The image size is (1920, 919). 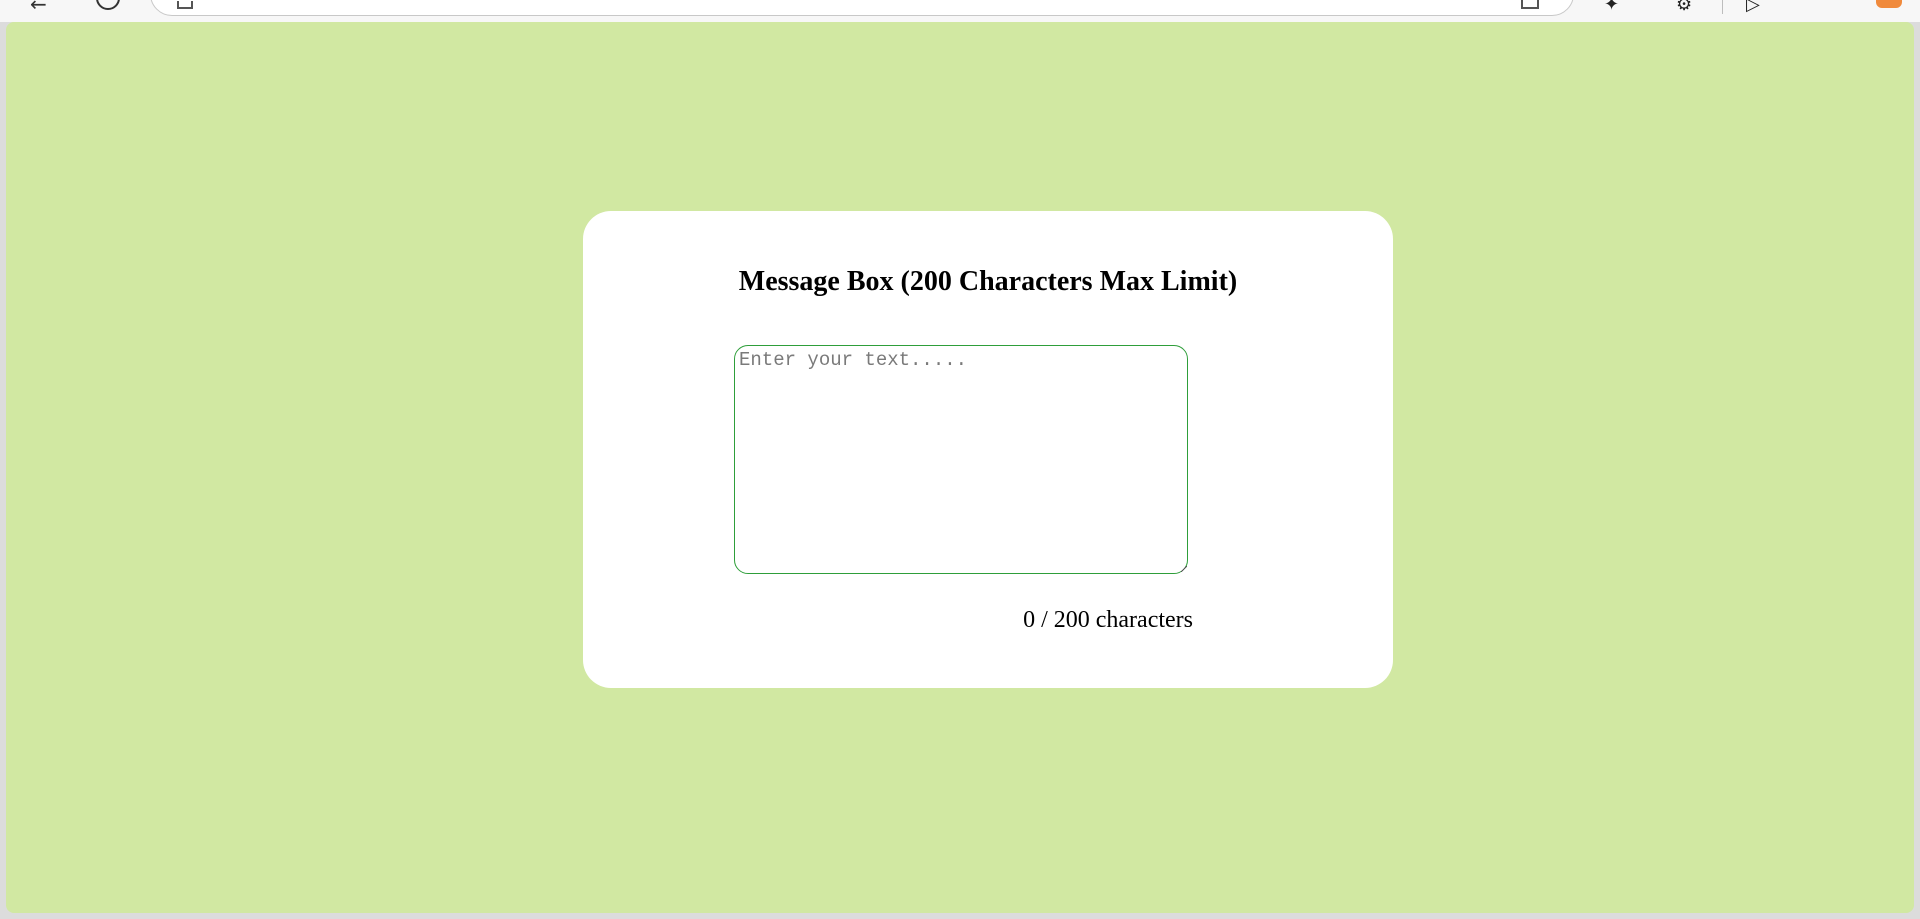 What do you see at coordinates (38, 8) in the screenshot?
I see `back-arrow-icon: ←` at bounding box center [38, 8].